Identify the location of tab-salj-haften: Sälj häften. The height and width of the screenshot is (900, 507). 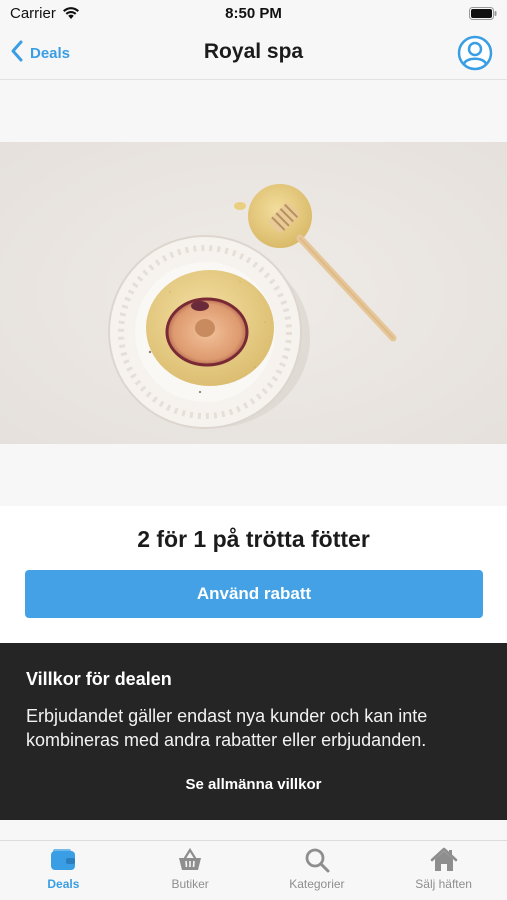
(443, 870).